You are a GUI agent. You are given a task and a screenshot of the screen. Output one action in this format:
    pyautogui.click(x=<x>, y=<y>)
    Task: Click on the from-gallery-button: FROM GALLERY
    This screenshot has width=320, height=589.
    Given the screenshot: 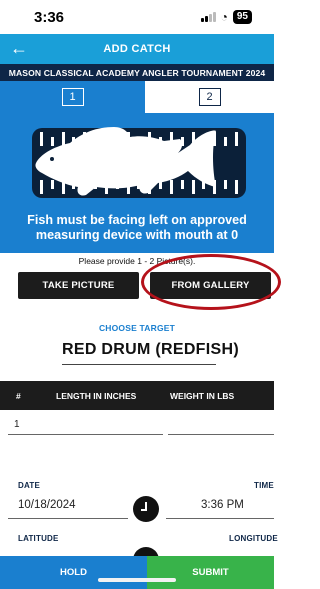 What is the action you would take?
    pyautogui.click(x=210, y=285)
    